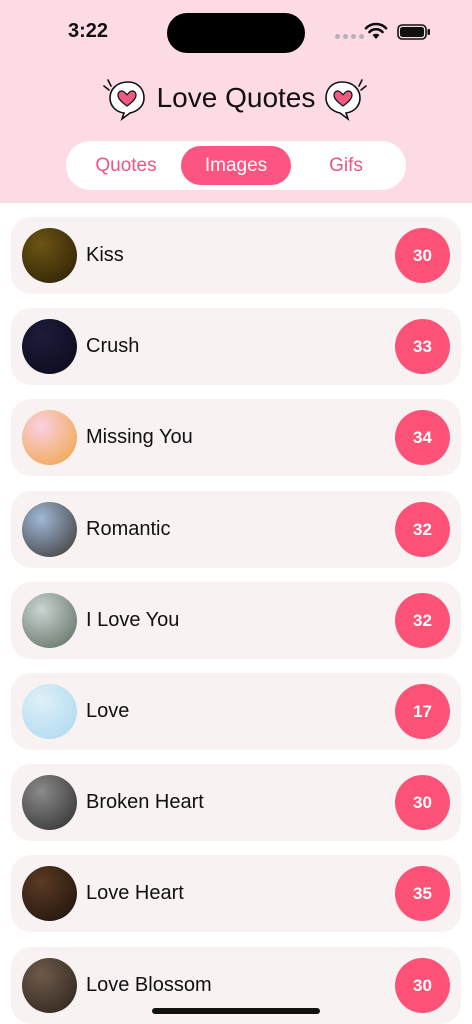 The height and width of the screenshot is (1024, 472). I want to click on list-item: Missing You 34, so click(236, 437).